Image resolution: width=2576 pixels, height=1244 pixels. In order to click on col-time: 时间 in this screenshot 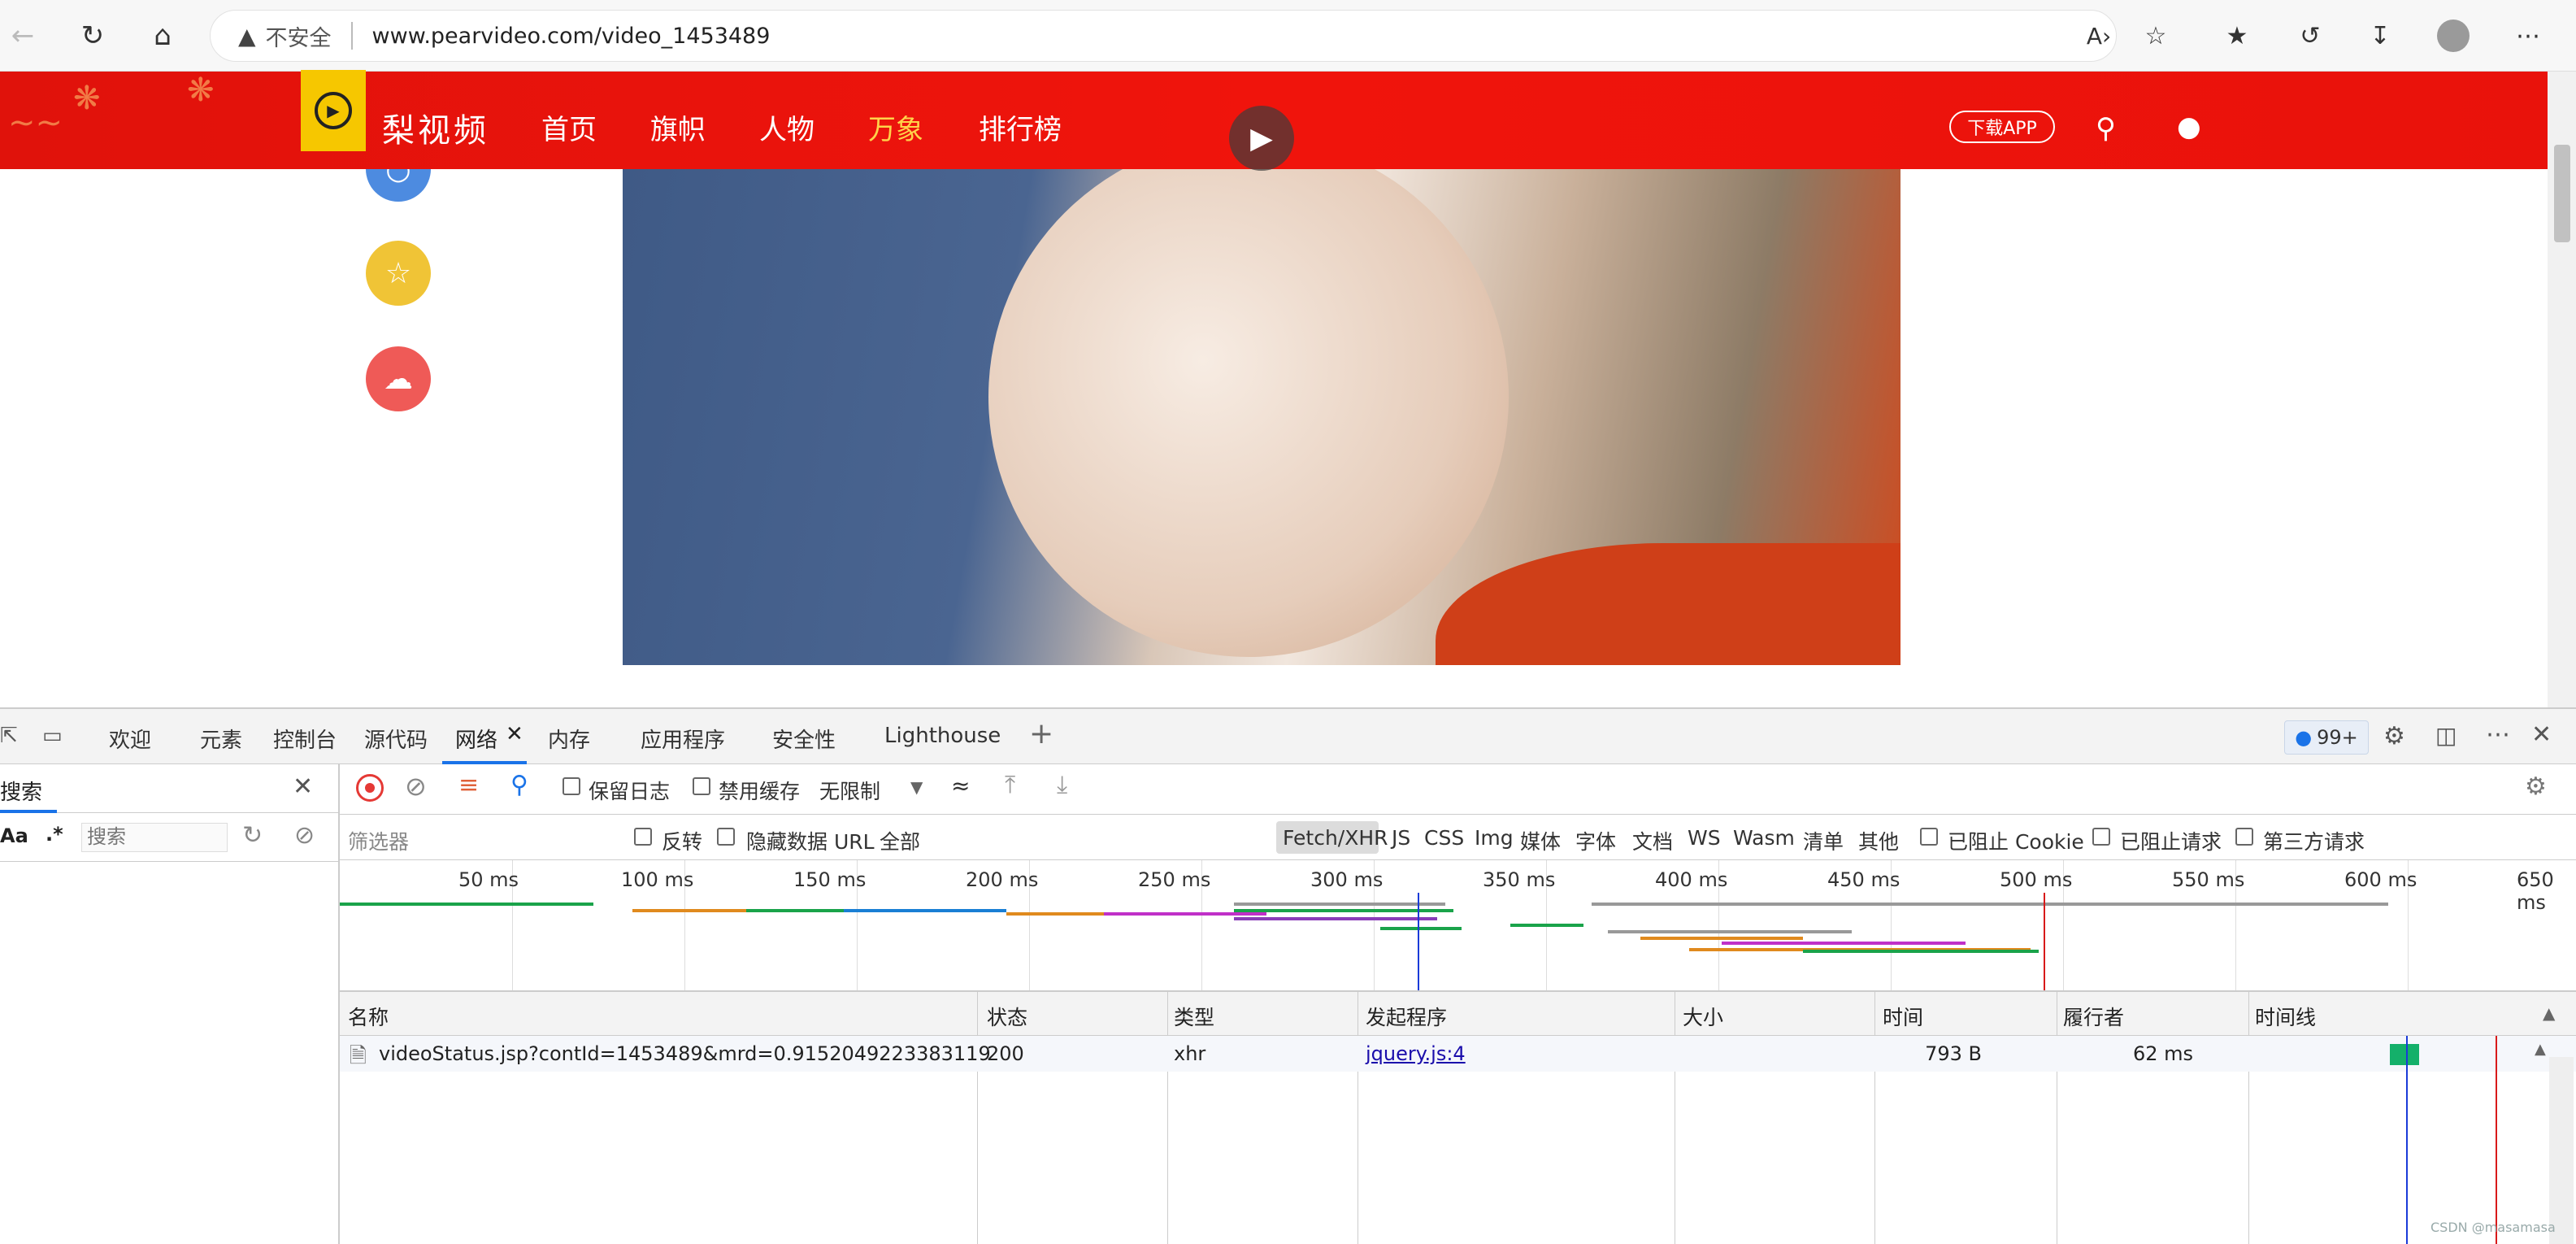, I will do `click(1903, 1017)`.